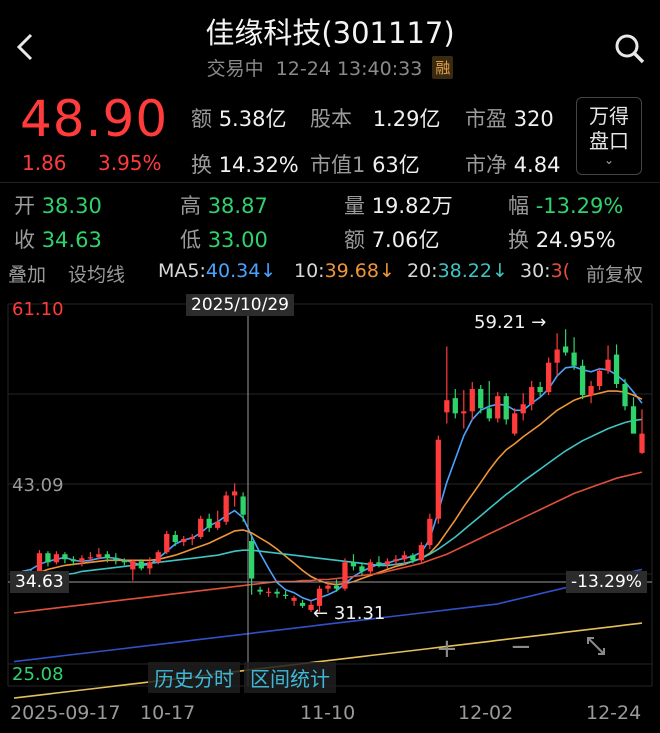  Describe the element at coordinates (71, 240) in the screenshot. I see `prev-close-value: 34.63` at that location.